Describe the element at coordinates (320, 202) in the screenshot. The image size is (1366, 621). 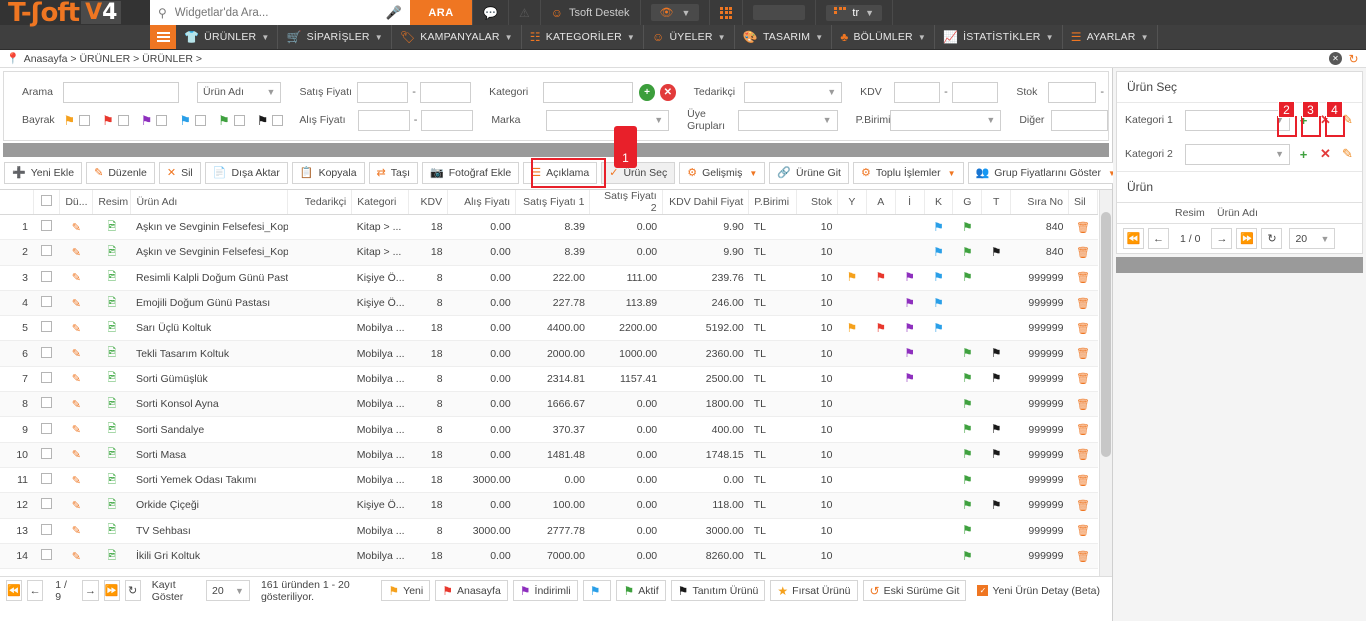
I see `th-tedarikci: Tedarikçi` at that location.